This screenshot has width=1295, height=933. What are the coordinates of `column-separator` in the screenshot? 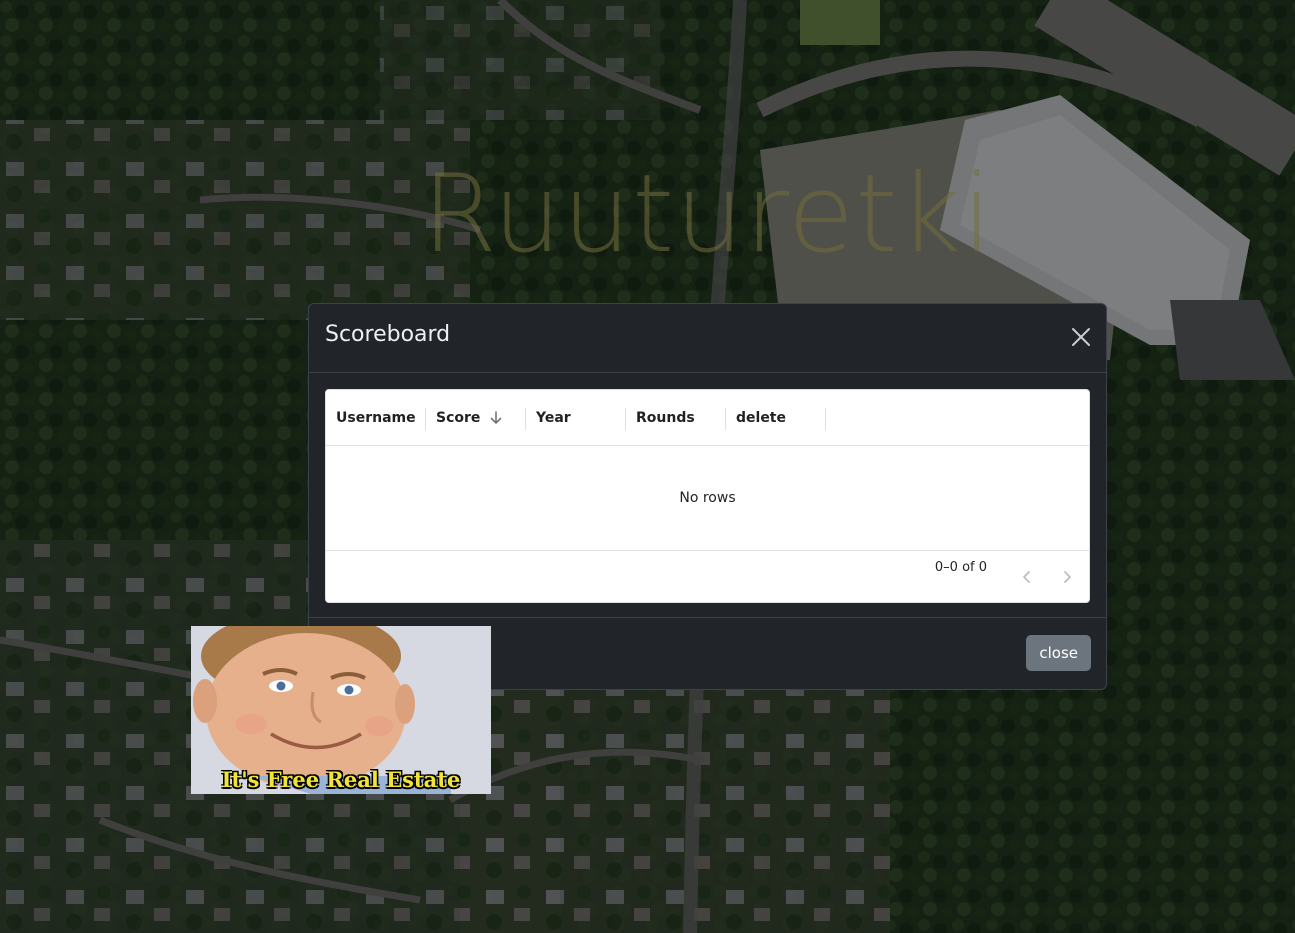 It's located at (825, 418).